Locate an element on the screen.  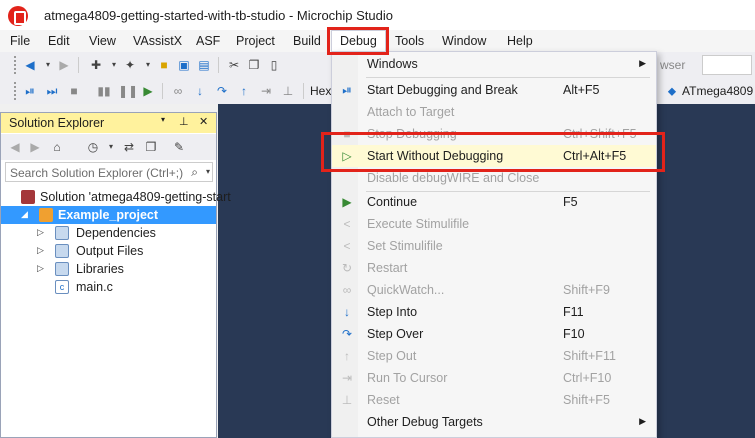
menu-item-restart: ↻ Restart is located at coordinates (494, 268).